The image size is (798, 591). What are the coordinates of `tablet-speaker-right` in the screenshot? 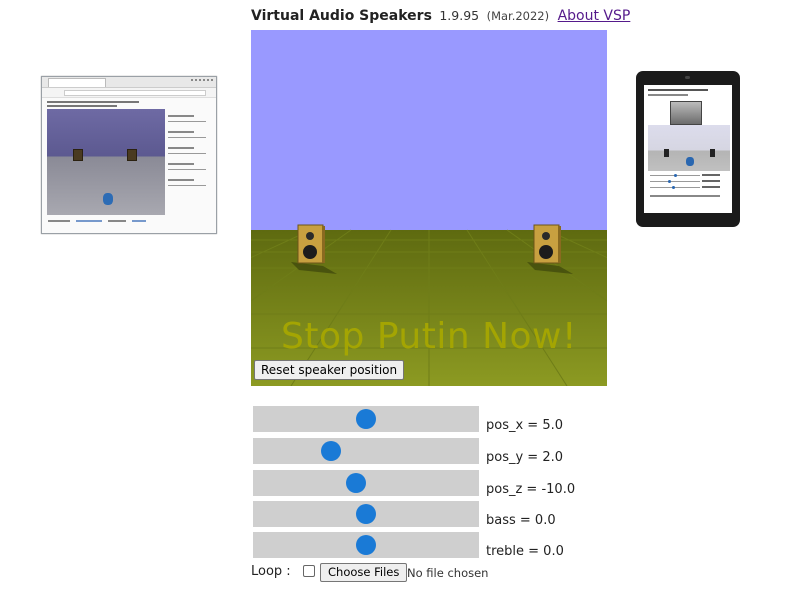 It's located at (712, 153).